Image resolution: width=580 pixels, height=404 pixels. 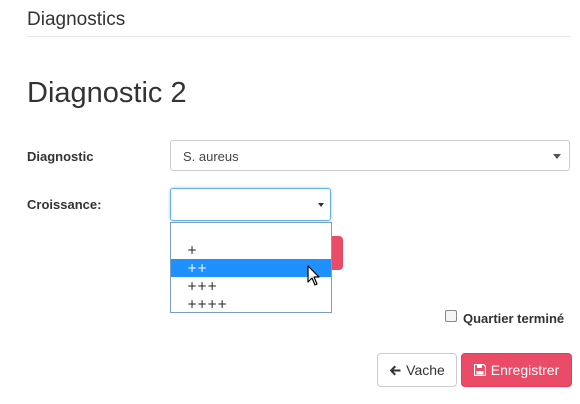 What do you see at coordinates (60, 156) in the screenshot?
I see `diagnostic-label: Diagnostic` at bounding box center [60, 156].